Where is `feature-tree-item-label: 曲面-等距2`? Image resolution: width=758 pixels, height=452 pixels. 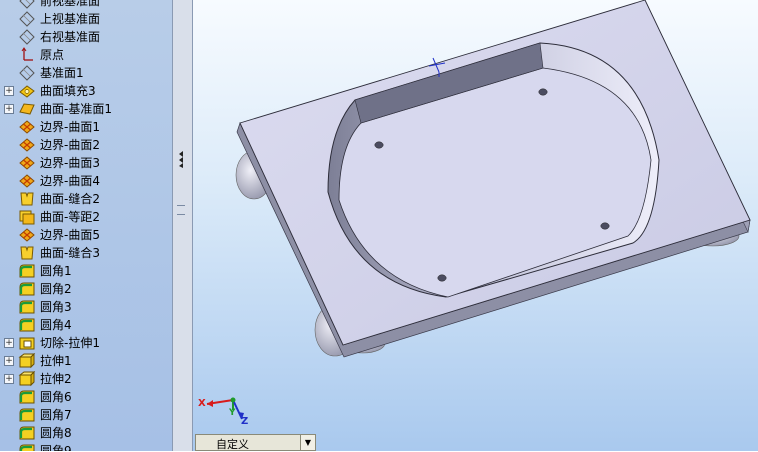
feature-tree-item-label: 曲面-等距2 is located at coordinates (70, 217).